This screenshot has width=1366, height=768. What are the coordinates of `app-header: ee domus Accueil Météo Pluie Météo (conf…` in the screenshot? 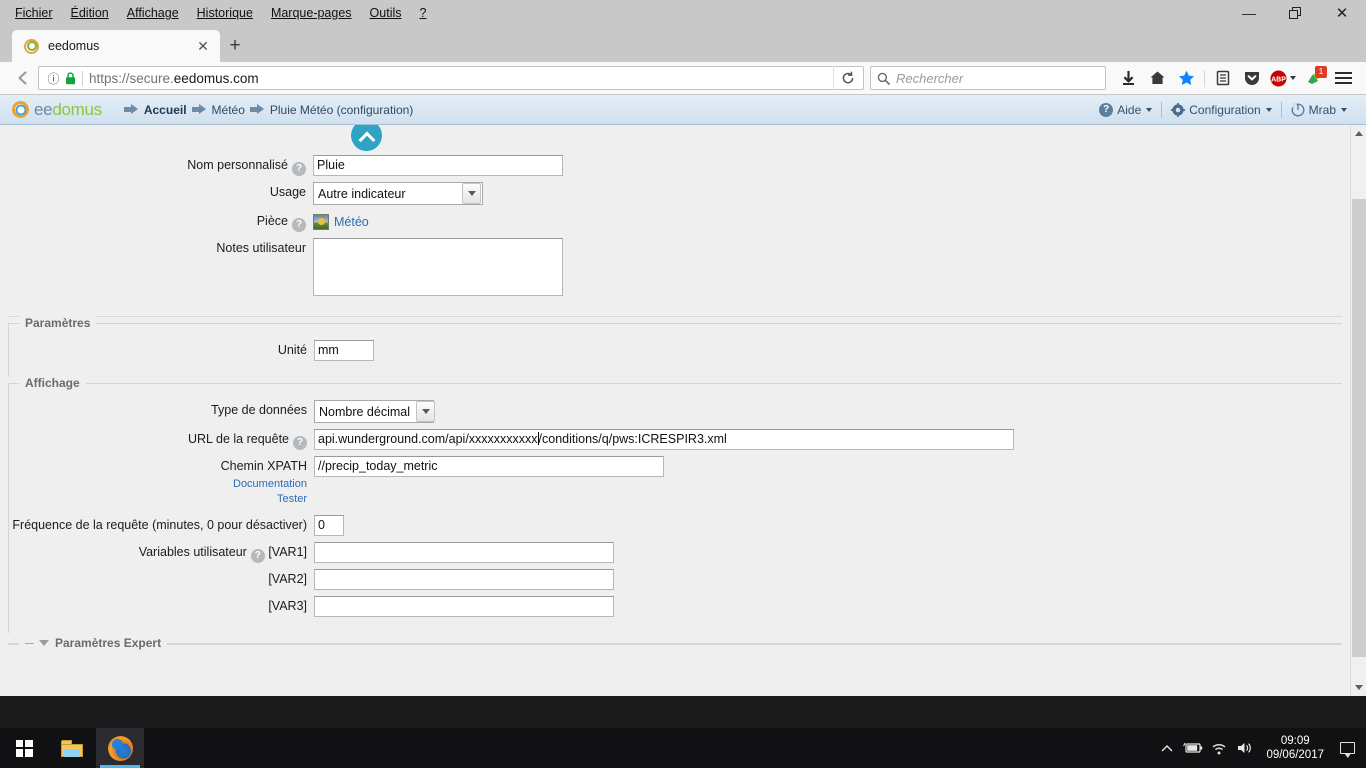 It's located at (683, 110).